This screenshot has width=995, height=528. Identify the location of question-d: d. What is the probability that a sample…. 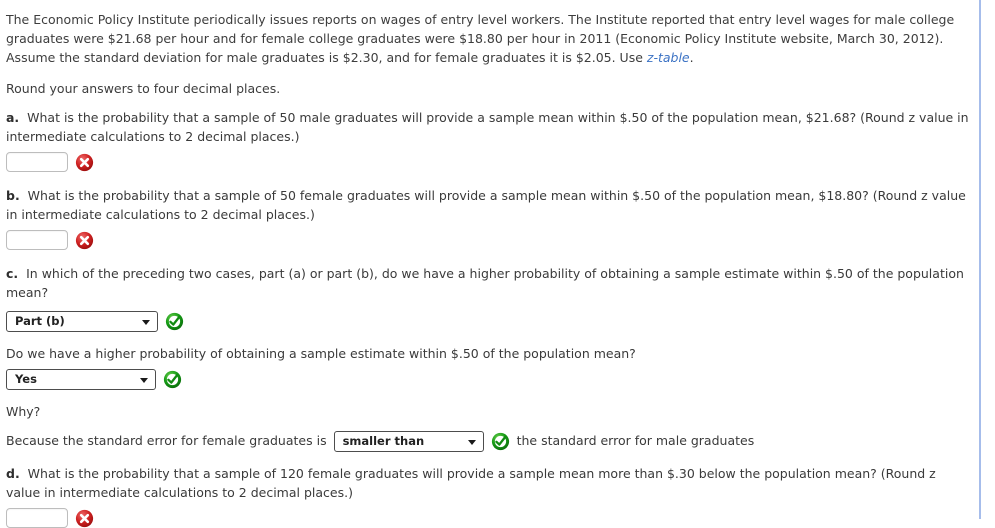
(488, 496).